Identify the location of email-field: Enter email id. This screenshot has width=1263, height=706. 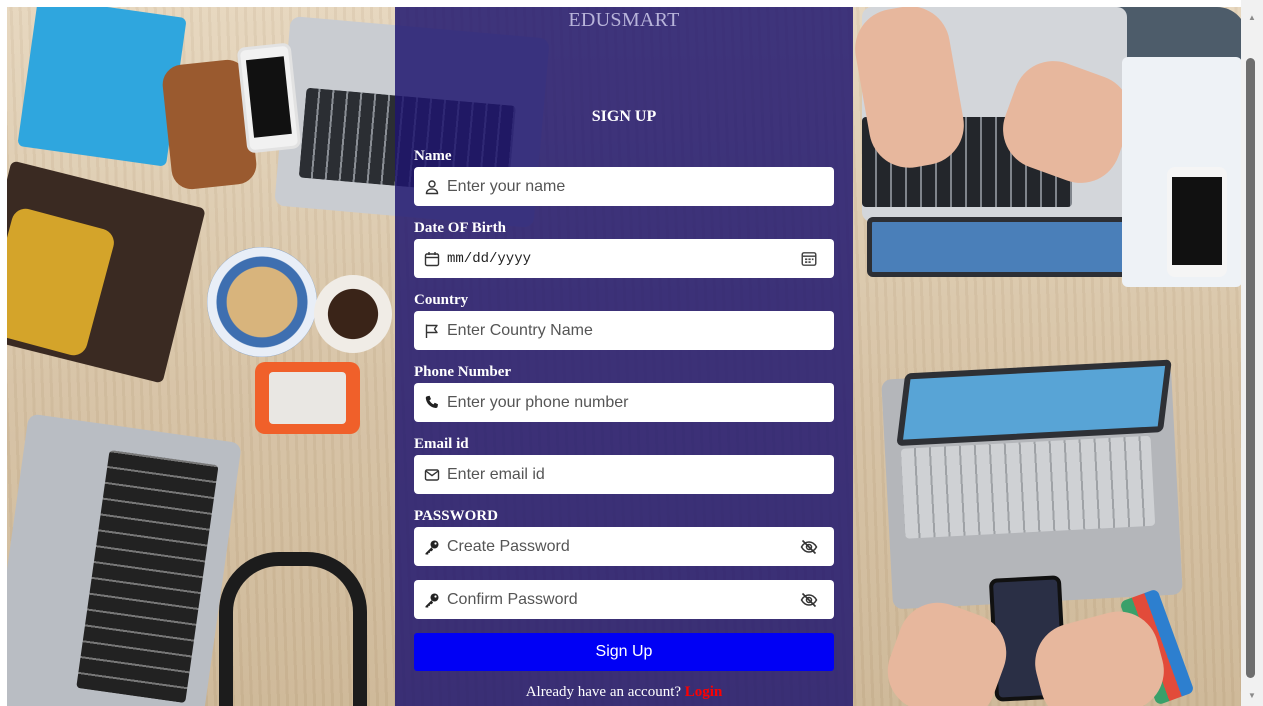
(624, 474).